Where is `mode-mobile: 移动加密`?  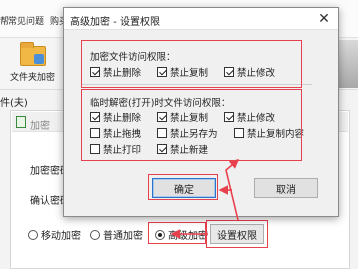 mode-mobile: 移动加密 is located at coordinates (54, 234).